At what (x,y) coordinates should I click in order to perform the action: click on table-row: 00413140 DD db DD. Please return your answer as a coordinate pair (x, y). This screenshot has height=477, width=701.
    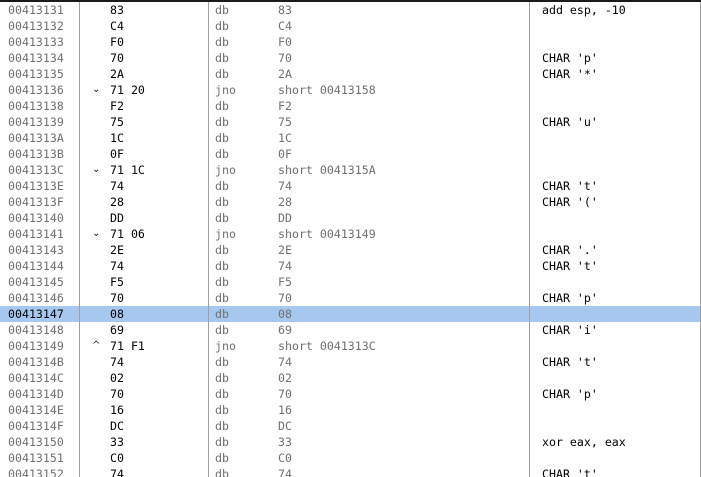
    Looking at the image, I should click on (350, 218).